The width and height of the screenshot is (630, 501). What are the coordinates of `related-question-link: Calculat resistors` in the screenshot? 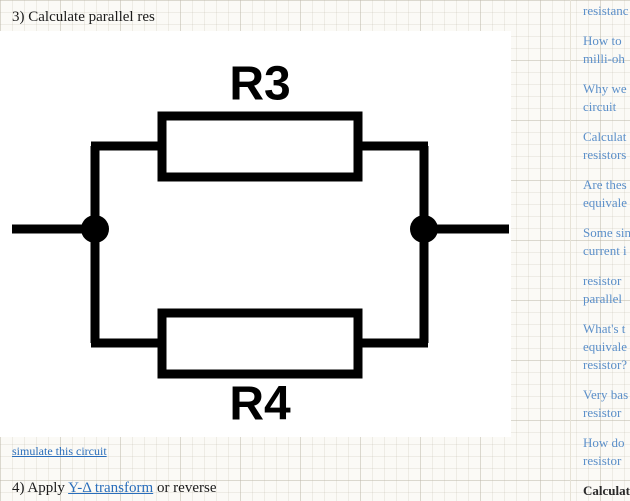 It's located at (606, 146).